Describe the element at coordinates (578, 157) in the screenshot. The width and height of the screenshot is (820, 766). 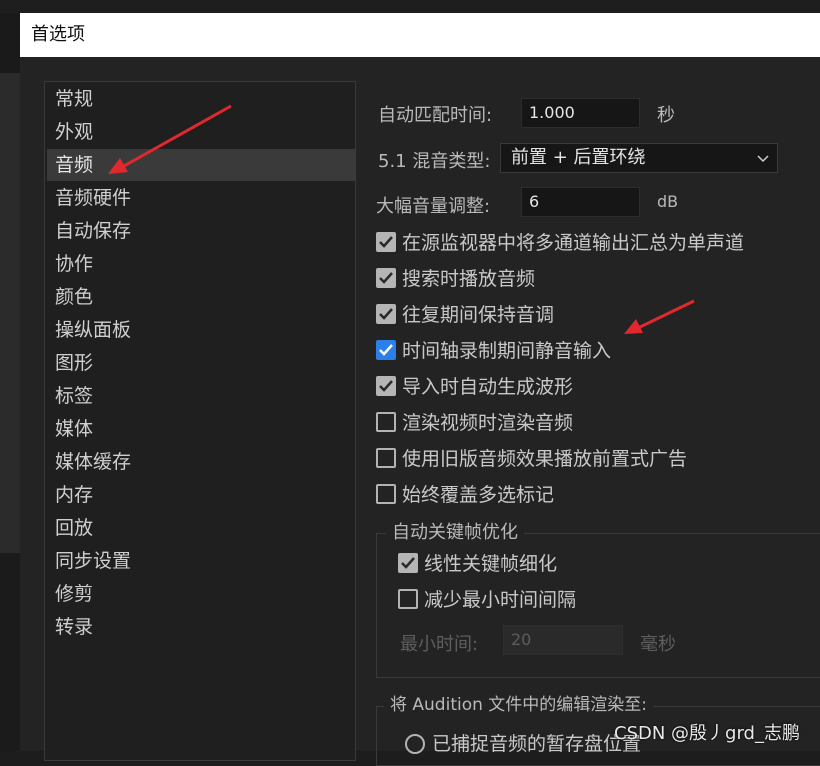
I see `mix-type-value: 前置 + 后置环绕` at that location.